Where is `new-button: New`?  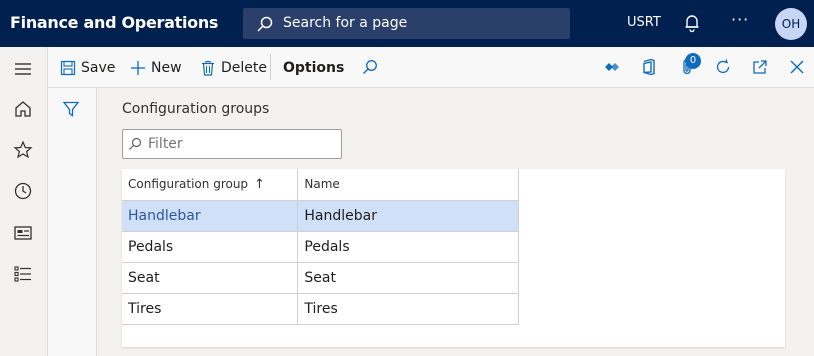 new-button: New is located at coordinates (156, 67).